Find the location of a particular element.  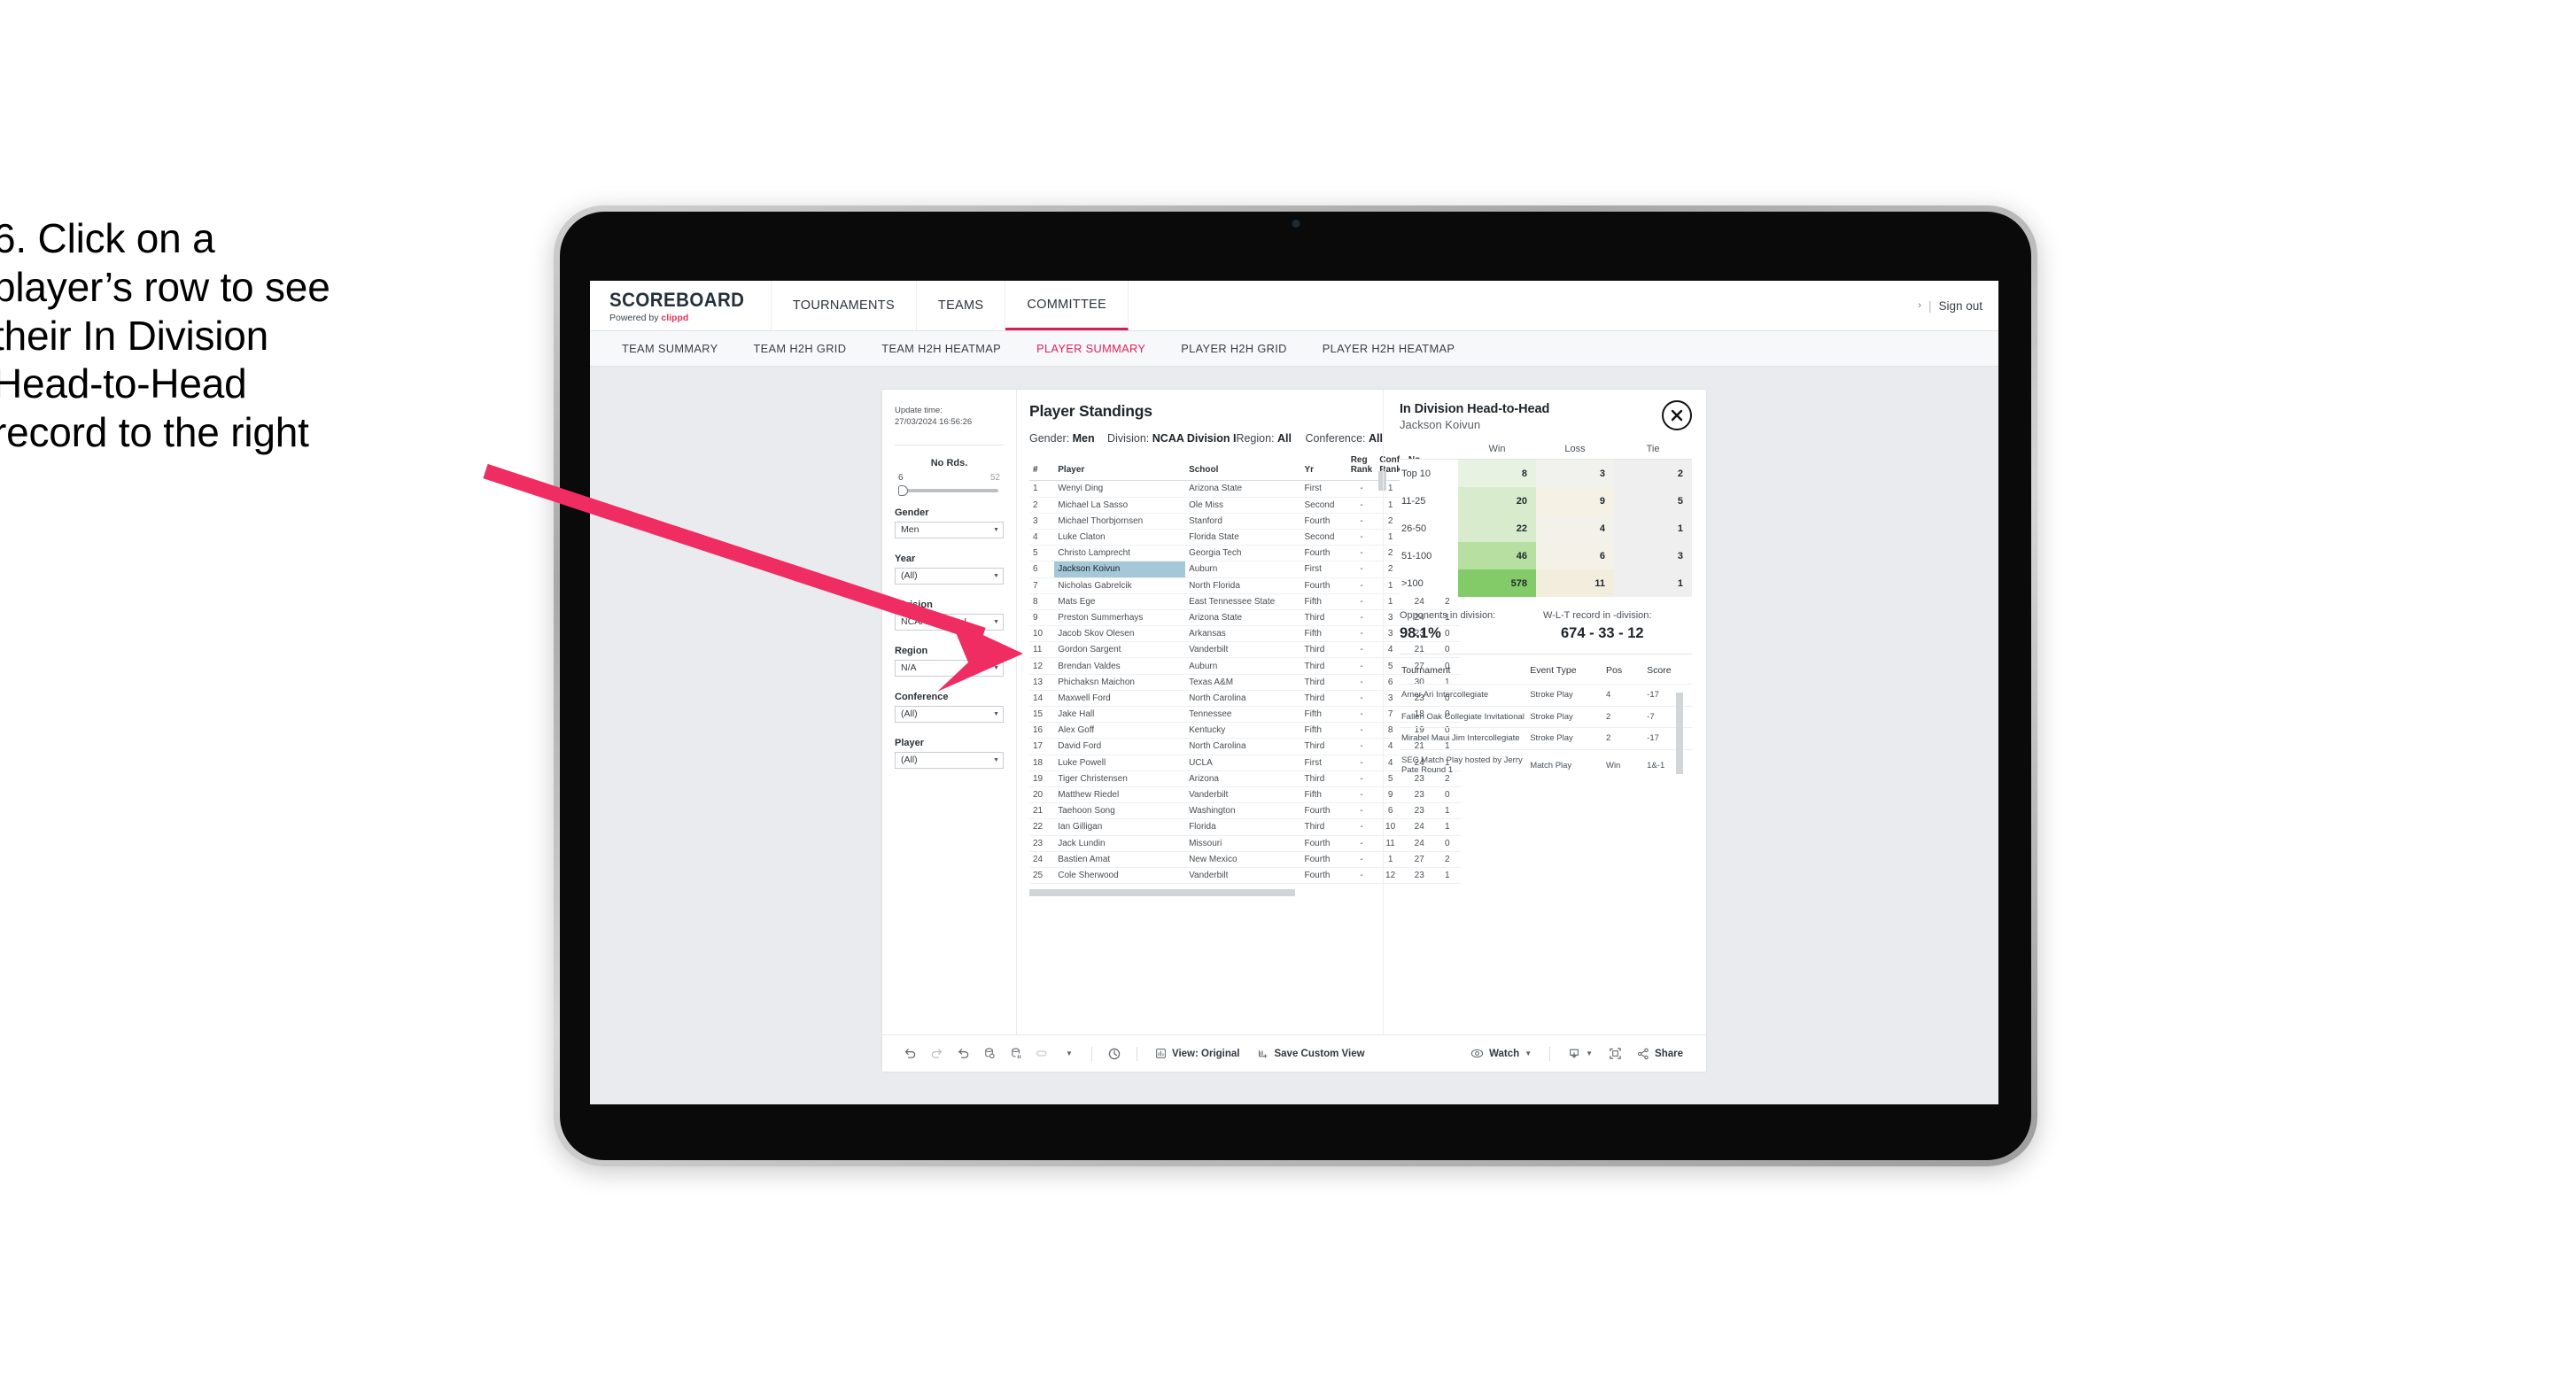

h2h-win-cell: 578 is located at coordinates (1497, 583).